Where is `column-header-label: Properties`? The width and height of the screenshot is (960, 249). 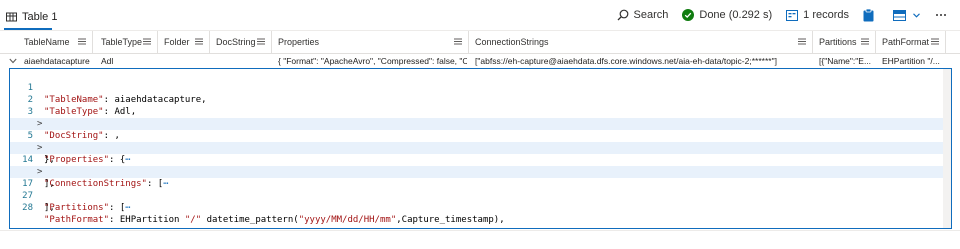
column-header-label: Properties is located at coordinates (299, 42).